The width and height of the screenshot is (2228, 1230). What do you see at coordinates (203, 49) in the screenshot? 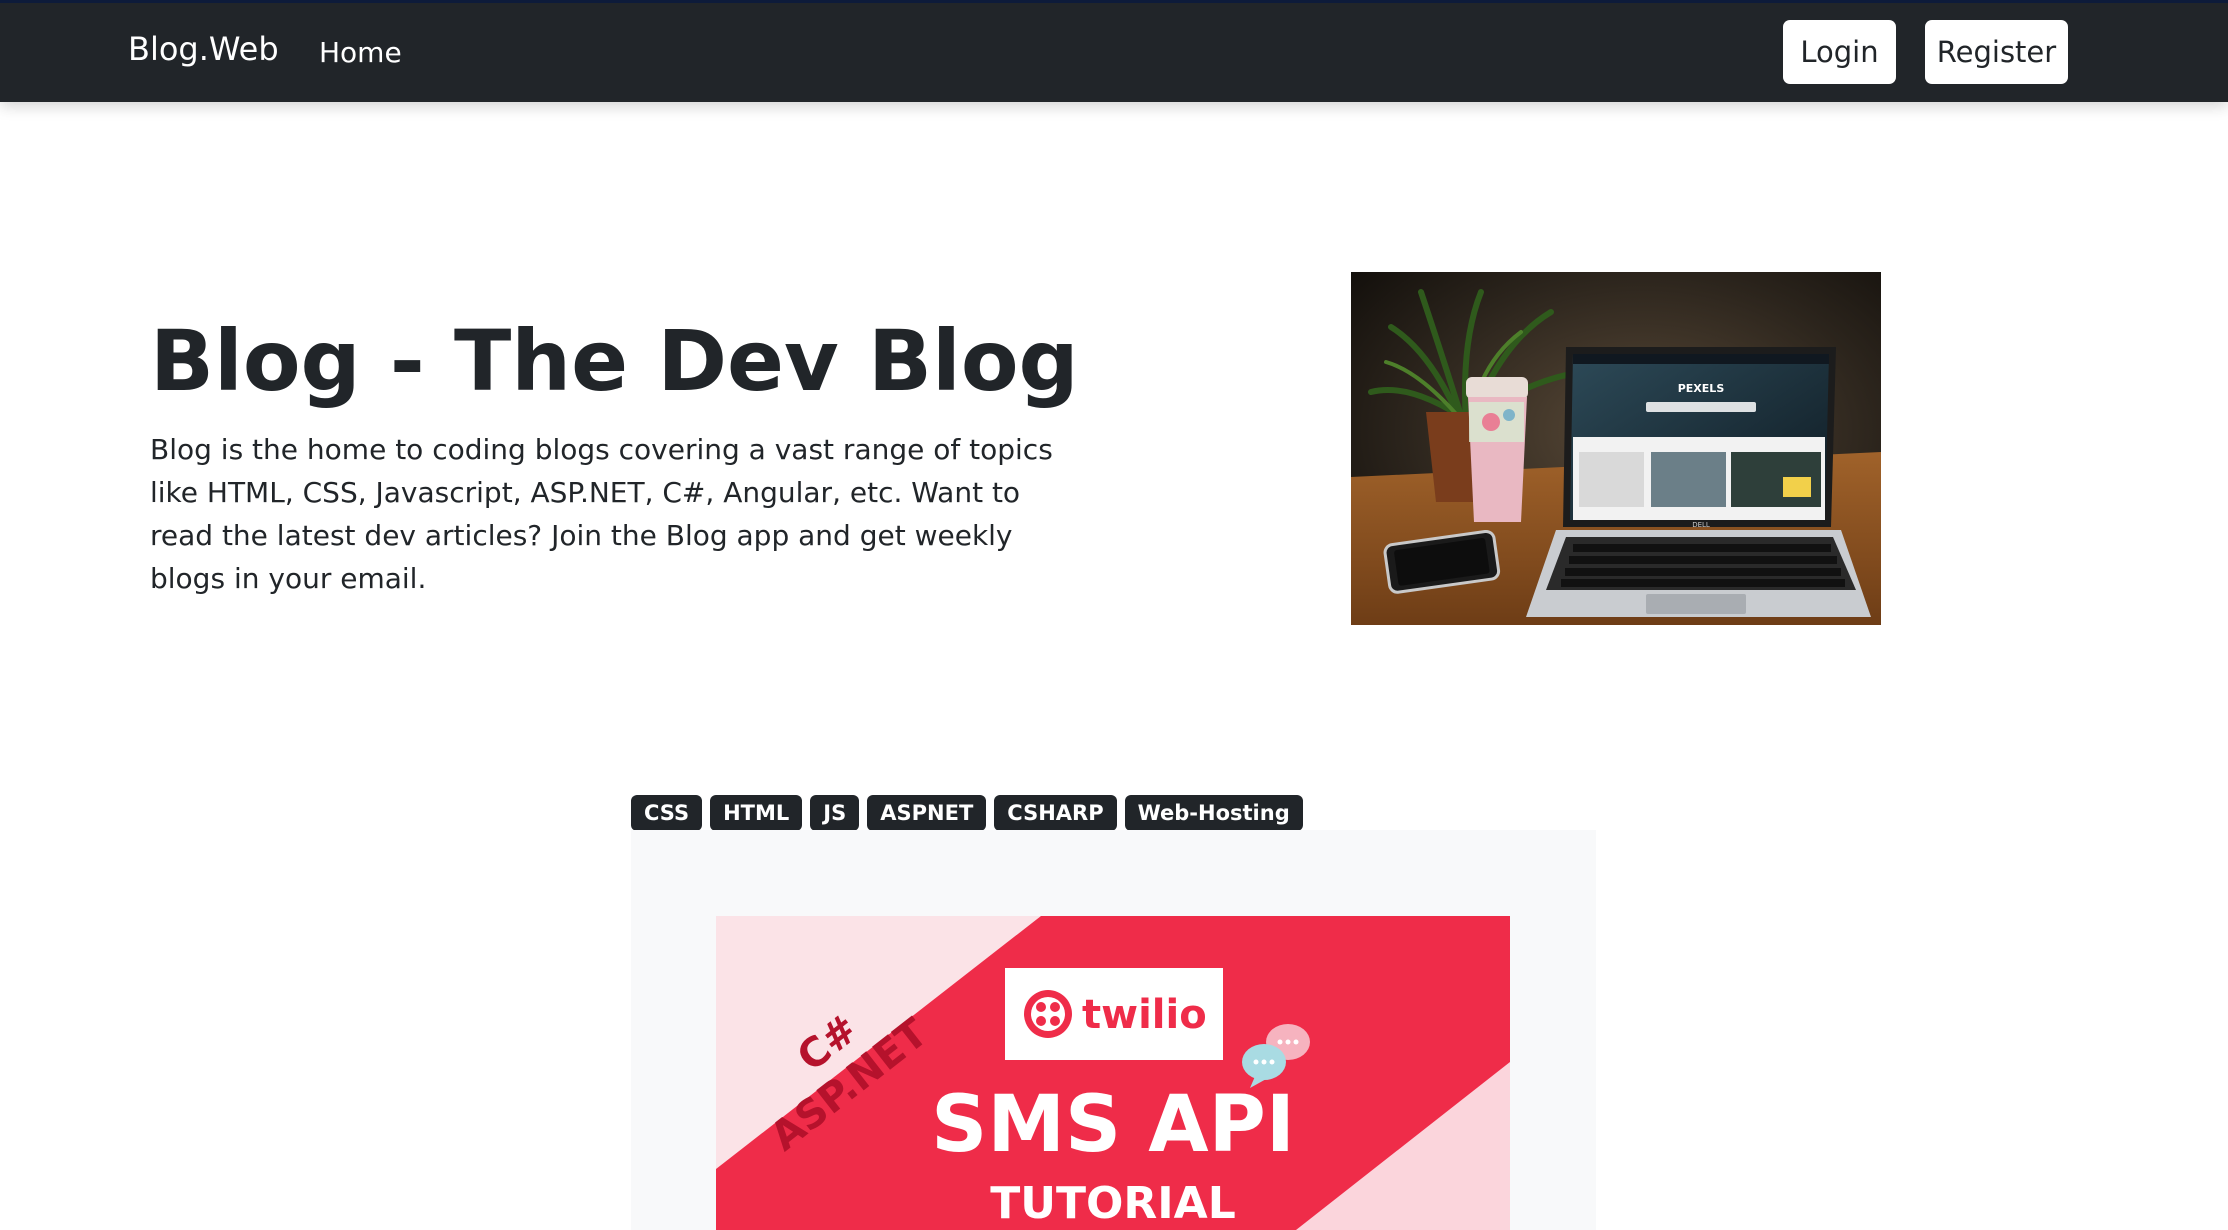
I see `brand-link: Blog.Web` at bounding box center [203, 49].